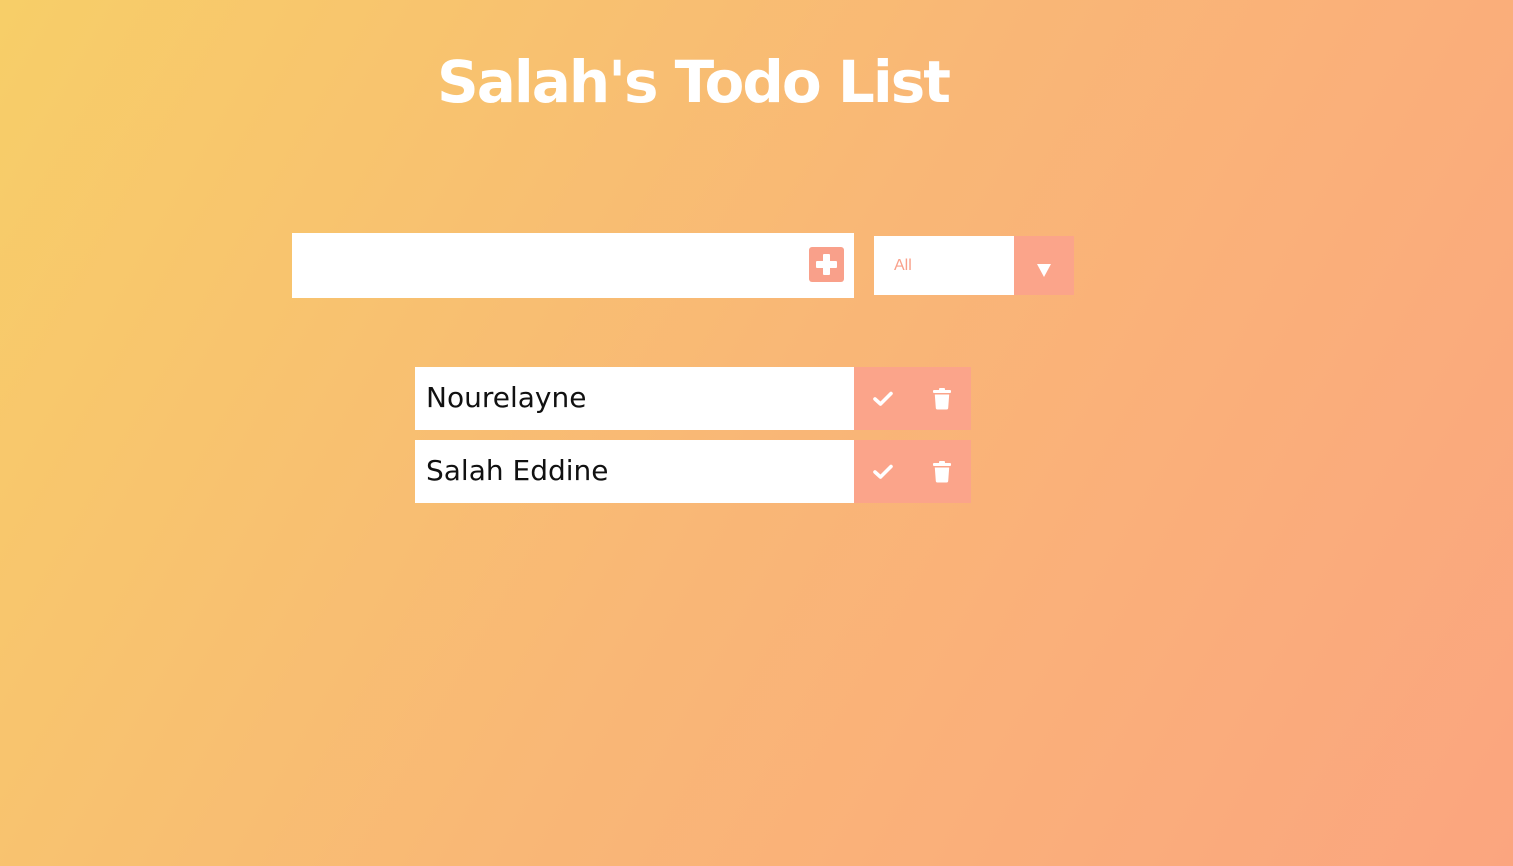  I want to click on todo-item: Salah Eddine, so click(693, 471).